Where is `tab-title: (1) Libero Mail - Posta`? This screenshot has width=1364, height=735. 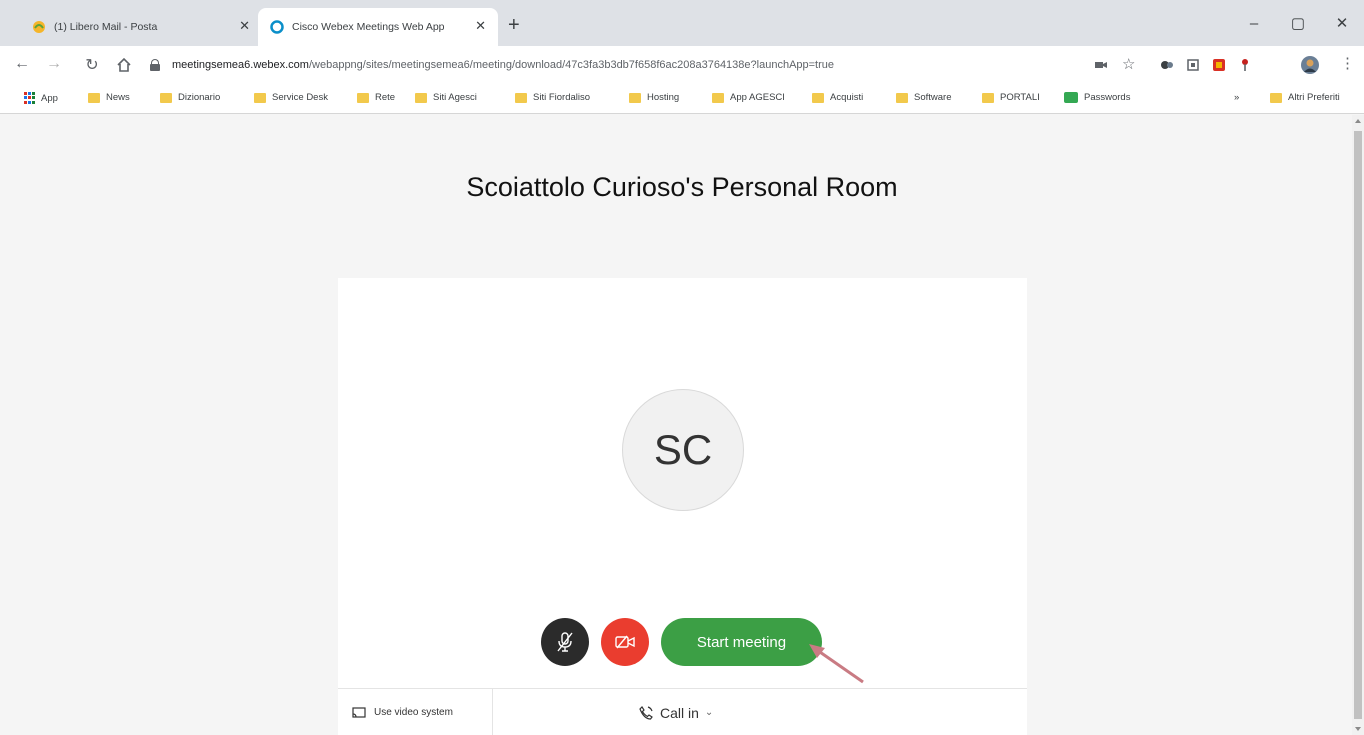 tab-title: (1) Libero Mail - Posta is located at coordinates (106, 27).